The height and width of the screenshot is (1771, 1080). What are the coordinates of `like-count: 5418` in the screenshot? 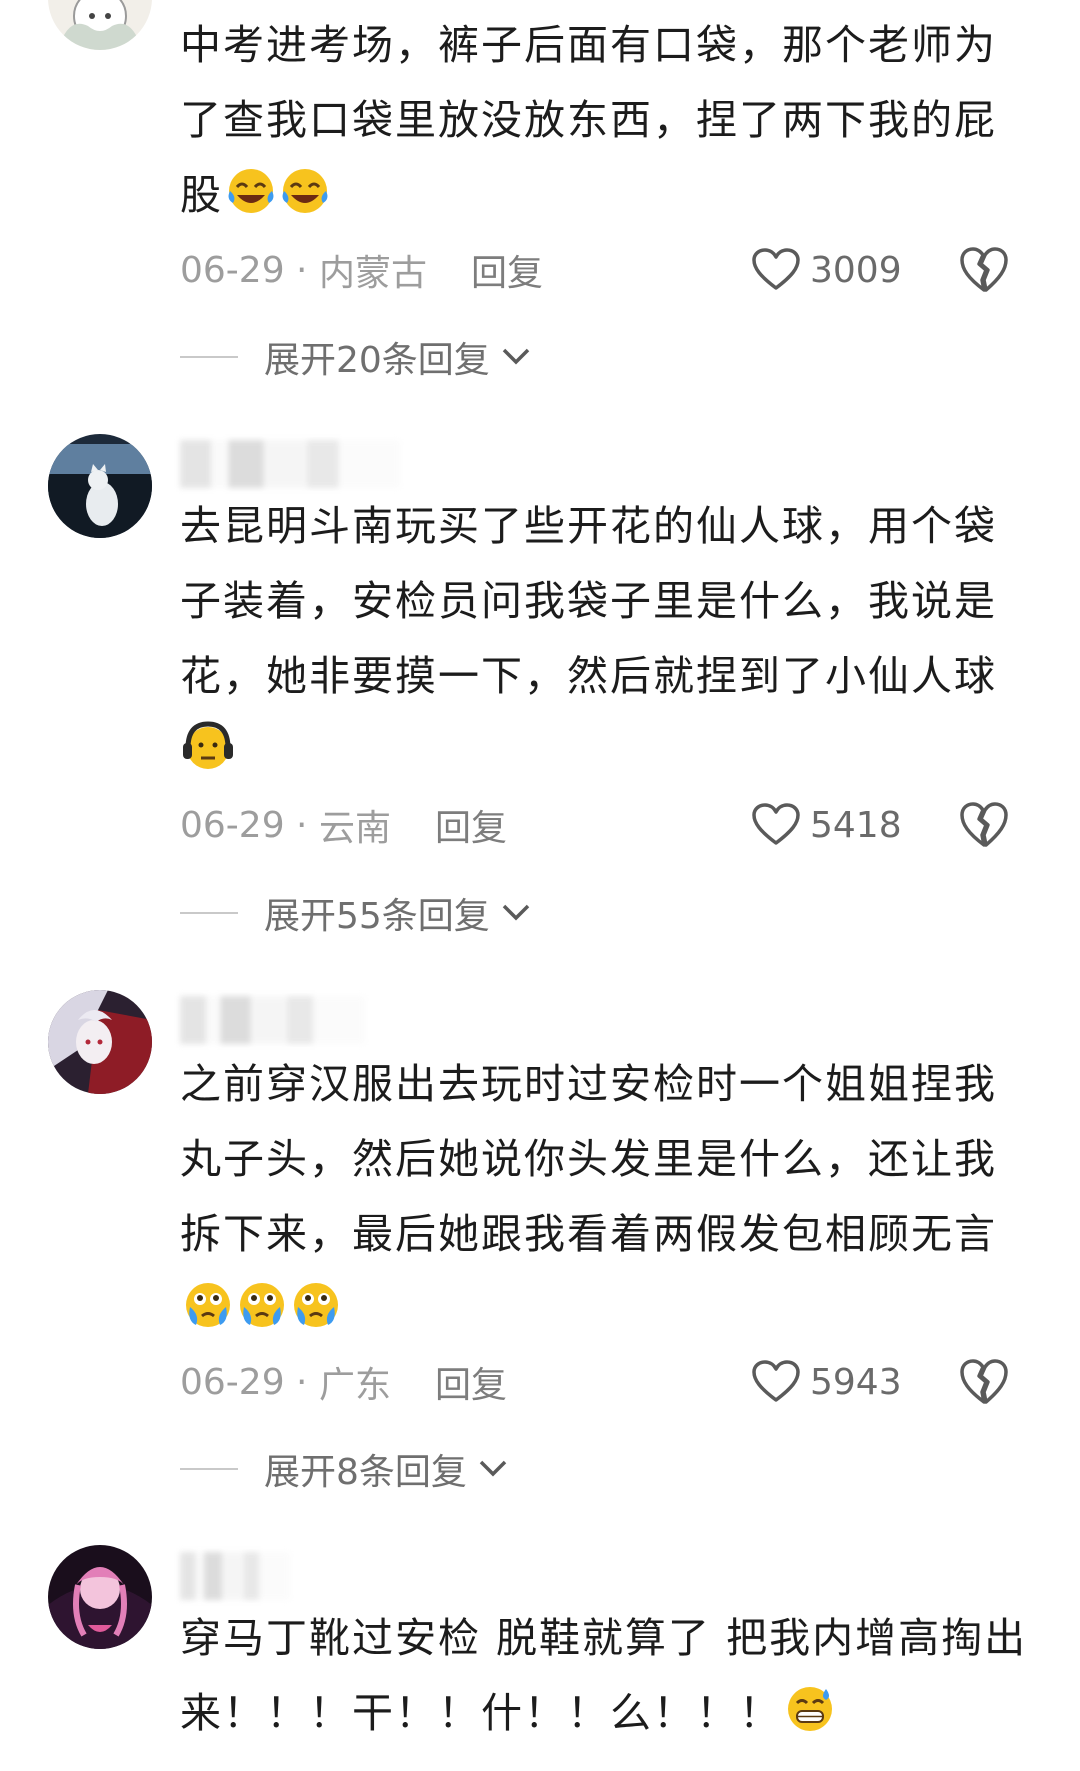 It's located at (856, 825).